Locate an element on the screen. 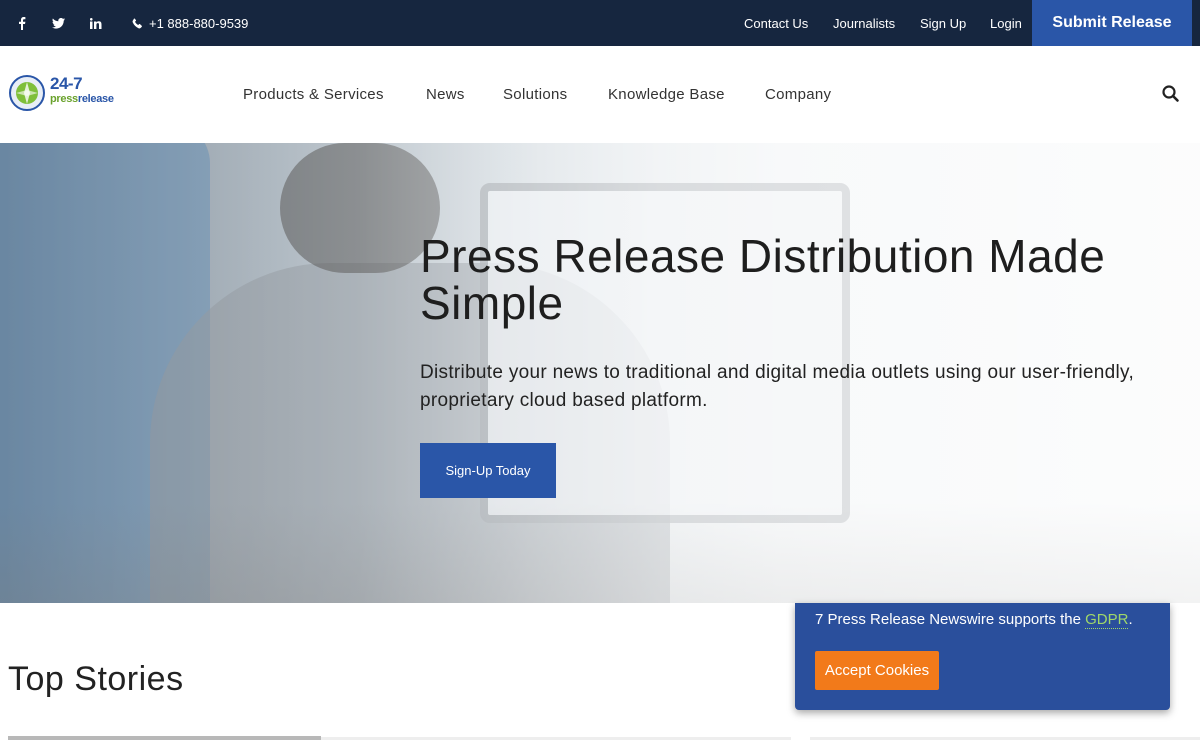 The image size is (1200, 740). gdpr-link: GDPR is located at coordinates (1107, 620).